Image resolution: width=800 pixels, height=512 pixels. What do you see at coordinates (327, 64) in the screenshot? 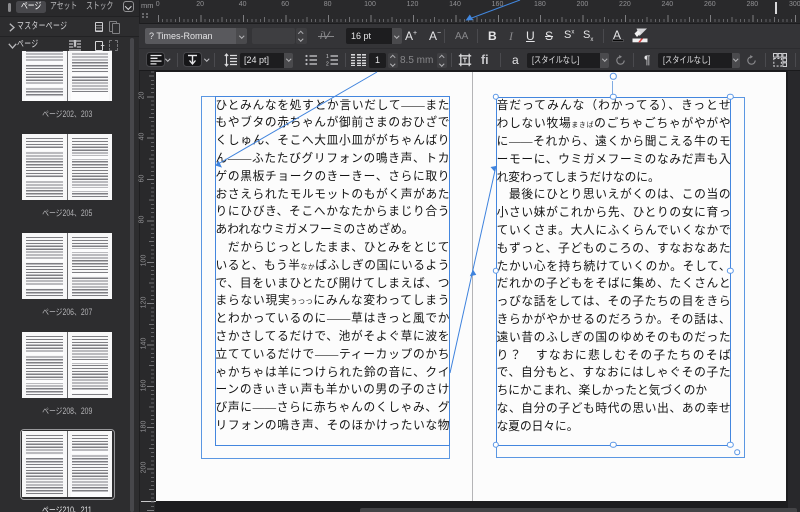
I see `svg-text: 2` at bounding box center [327, 64].